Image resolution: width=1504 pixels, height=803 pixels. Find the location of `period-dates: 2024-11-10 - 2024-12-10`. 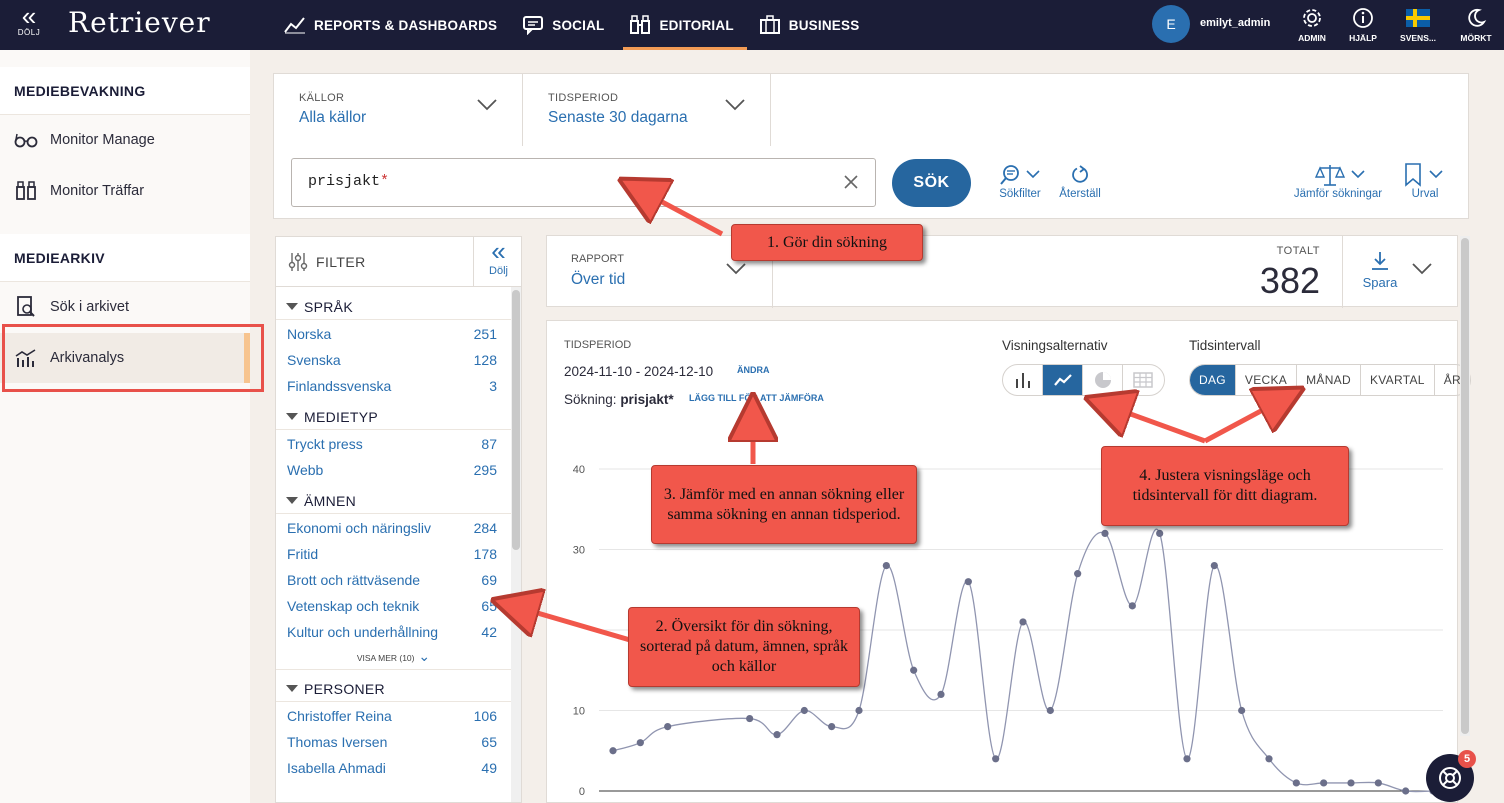

period-dates: 2024-11-10 - 2024-12-10 is located at coordinates (639, 371).